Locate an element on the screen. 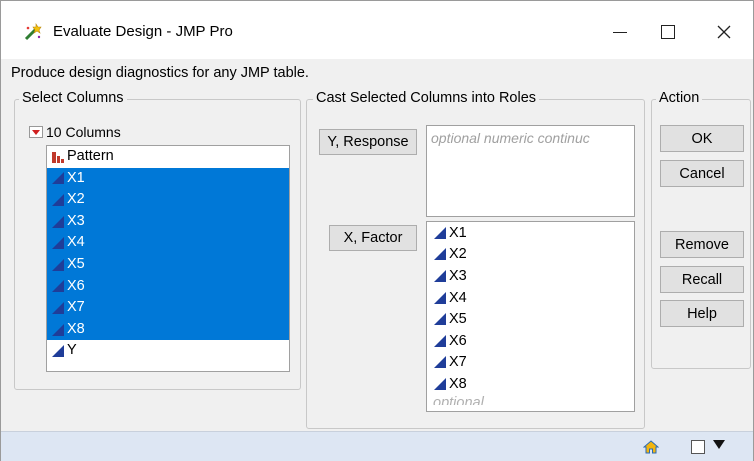 Image resolution: width=754 pixels, height=461 pixels. column-label: X2 is located at coordinates (76, 199).